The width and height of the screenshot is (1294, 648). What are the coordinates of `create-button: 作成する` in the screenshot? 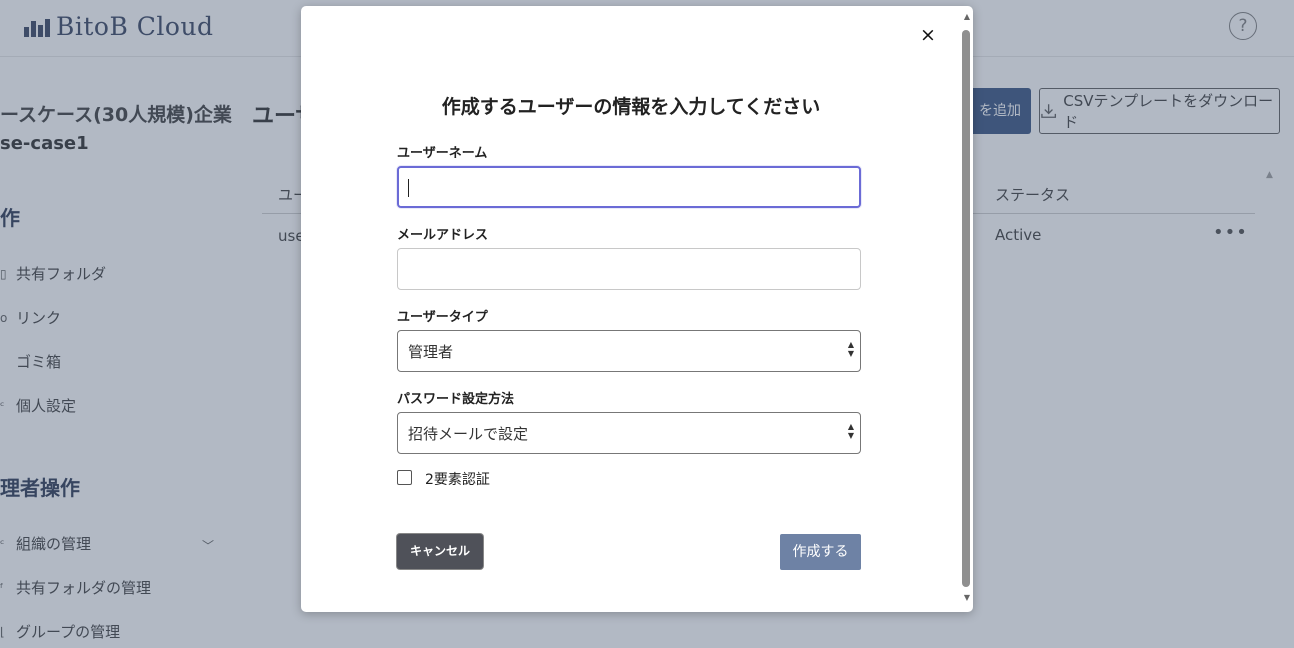 It's located at (820, 552).